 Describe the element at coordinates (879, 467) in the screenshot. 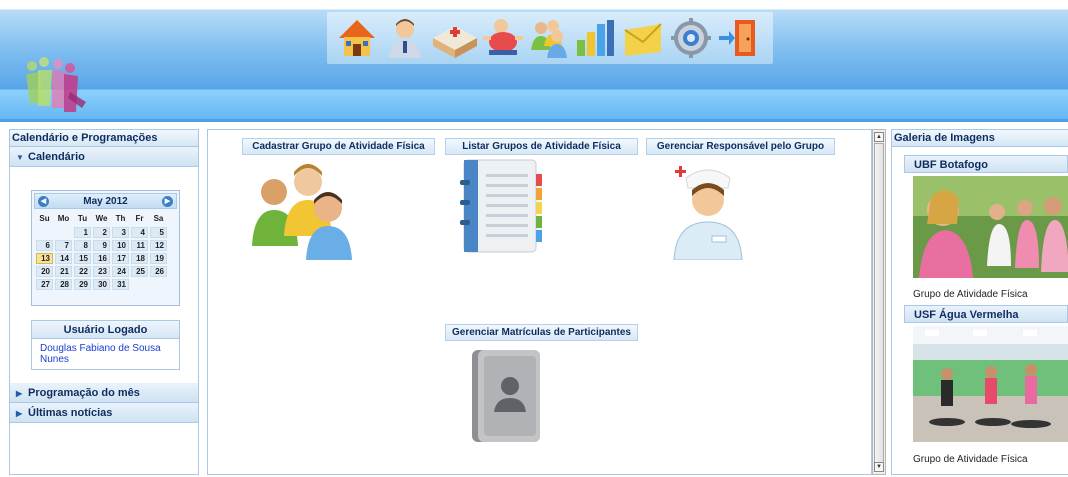

I see `scroll-down-icon: ▼` at that location.